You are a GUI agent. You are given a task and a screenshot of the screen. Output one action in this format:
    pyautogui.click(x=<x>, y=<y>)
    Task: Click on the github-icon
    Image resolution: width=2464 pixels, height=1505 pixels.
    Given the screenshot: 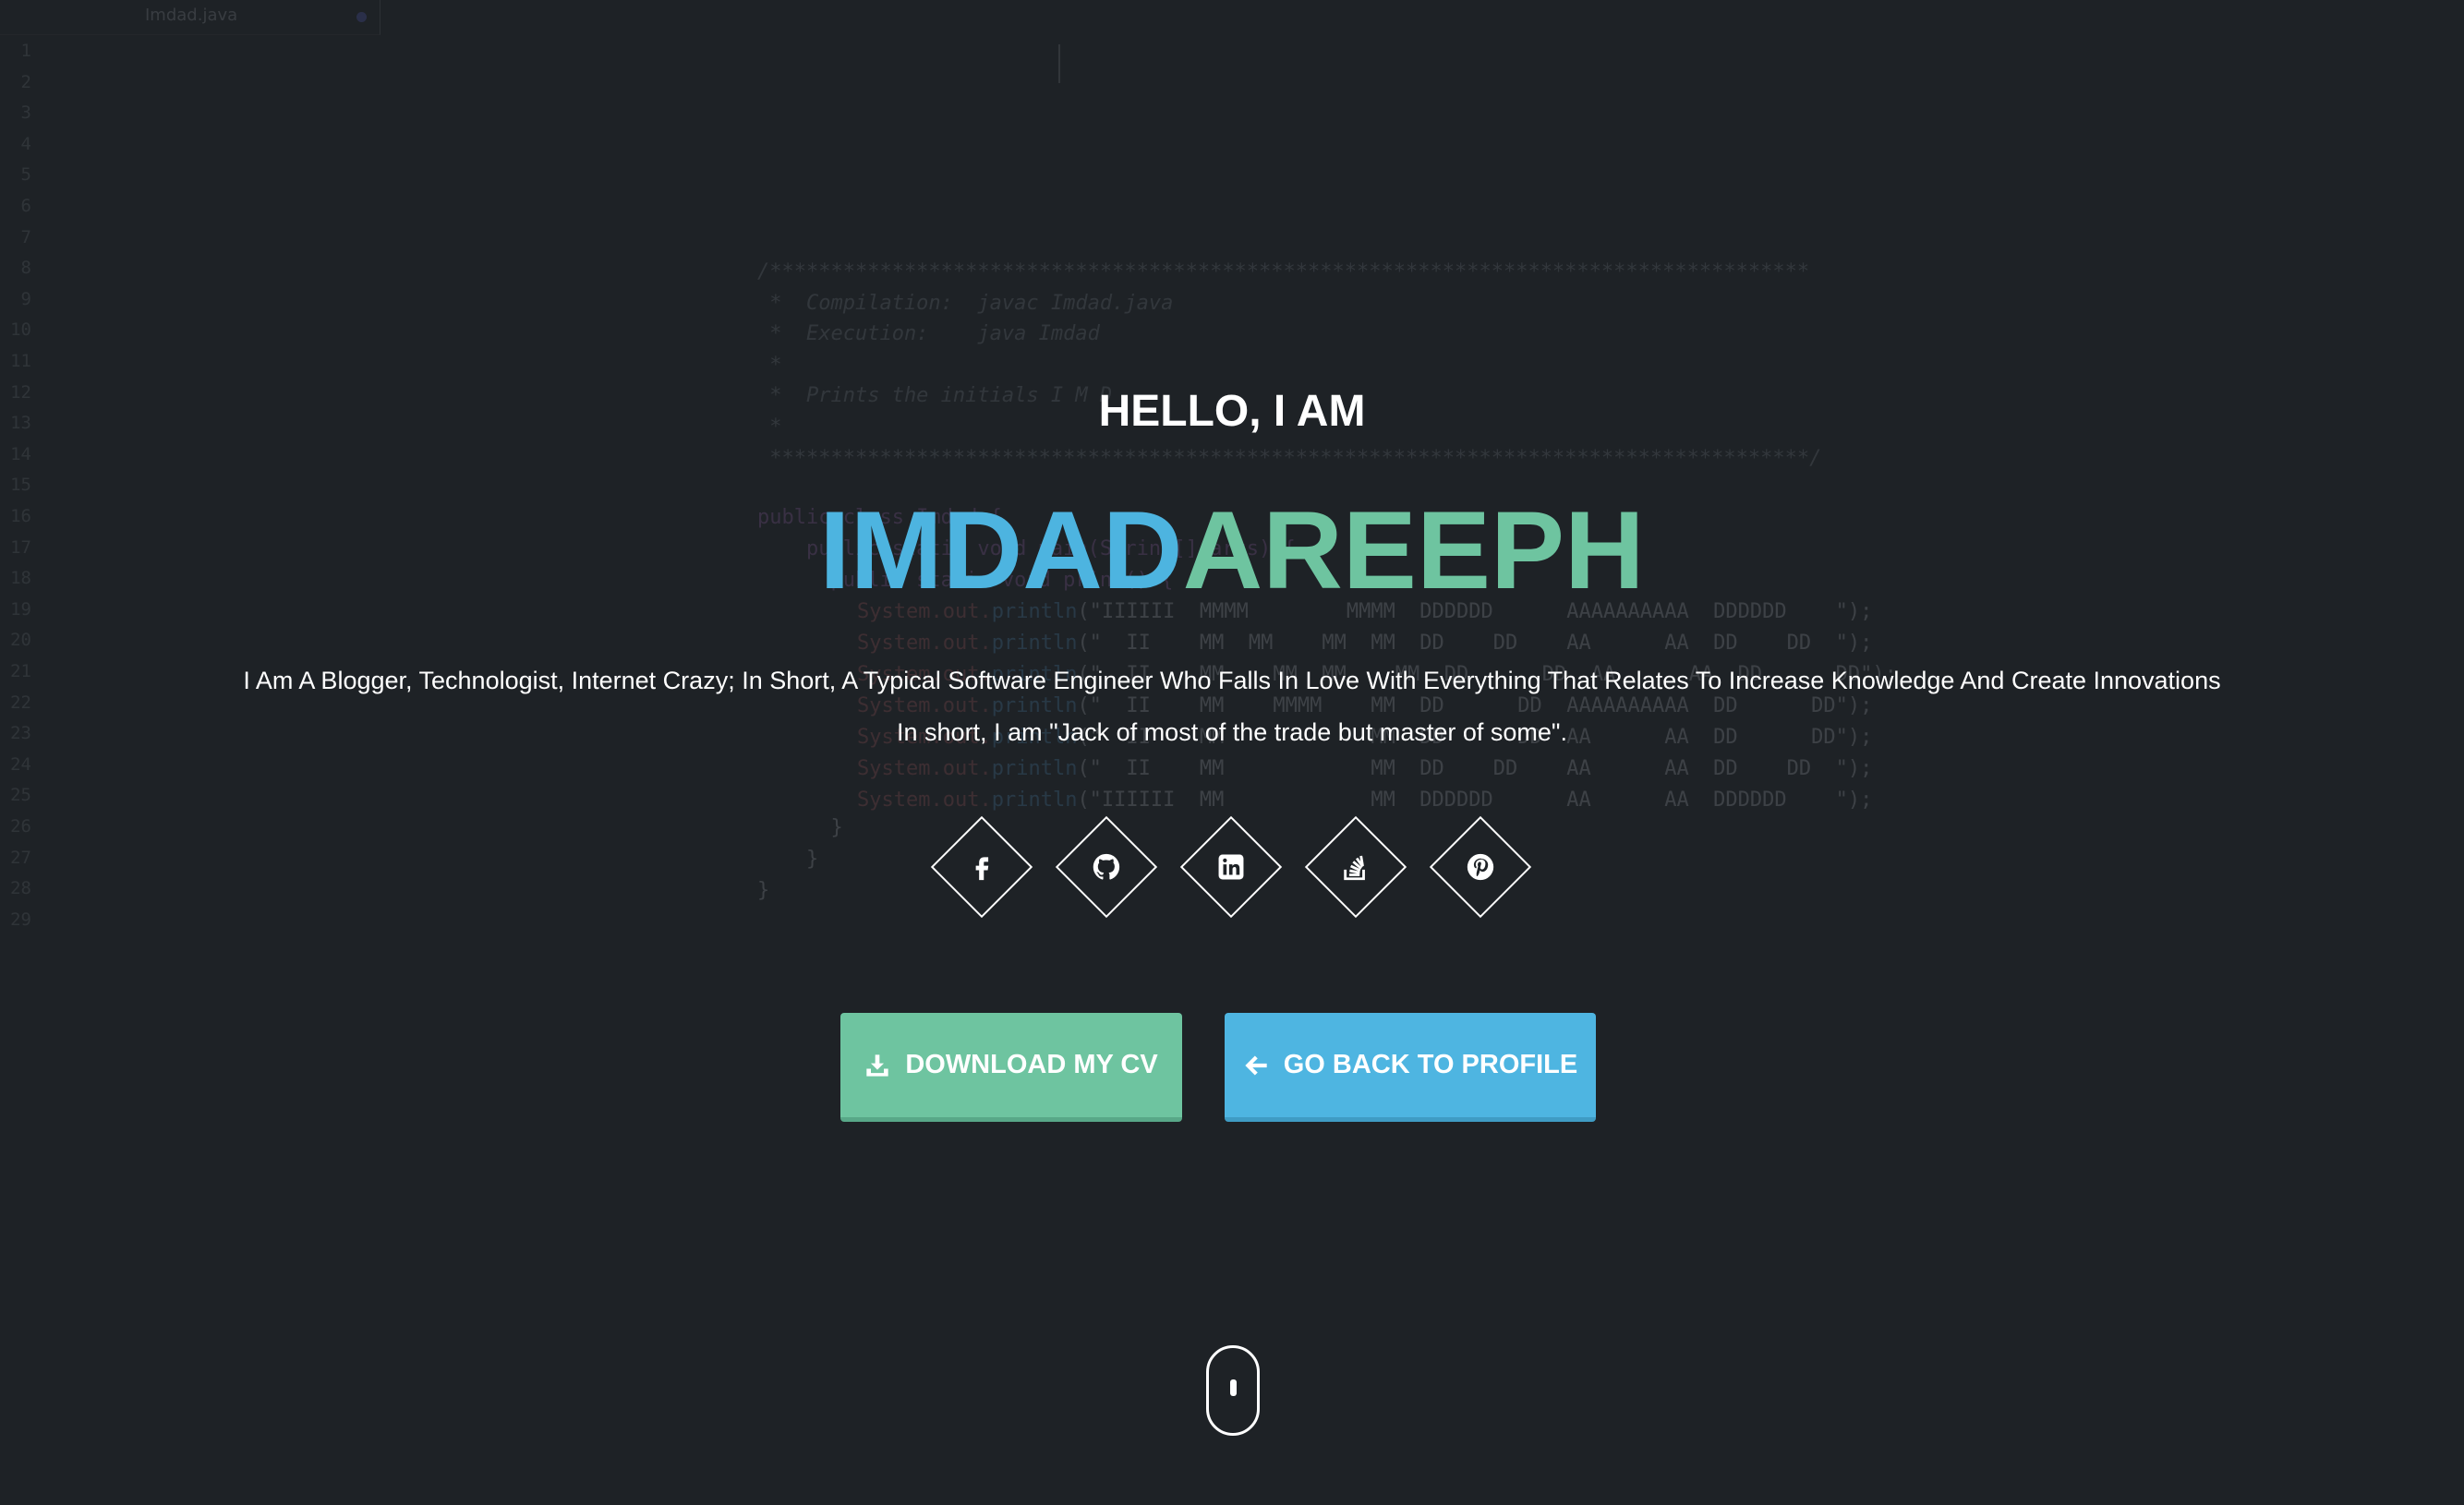 What is the action you would take?
    pyautogui.click(x=1106, y=866)
    